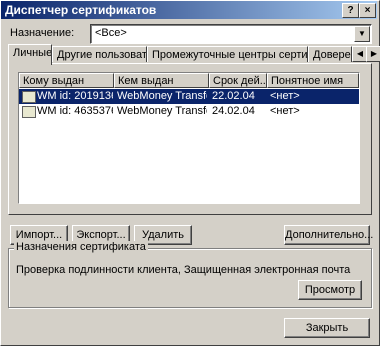  I want to click on window-title: Диспетчер сертификатов, so click(81, 10).